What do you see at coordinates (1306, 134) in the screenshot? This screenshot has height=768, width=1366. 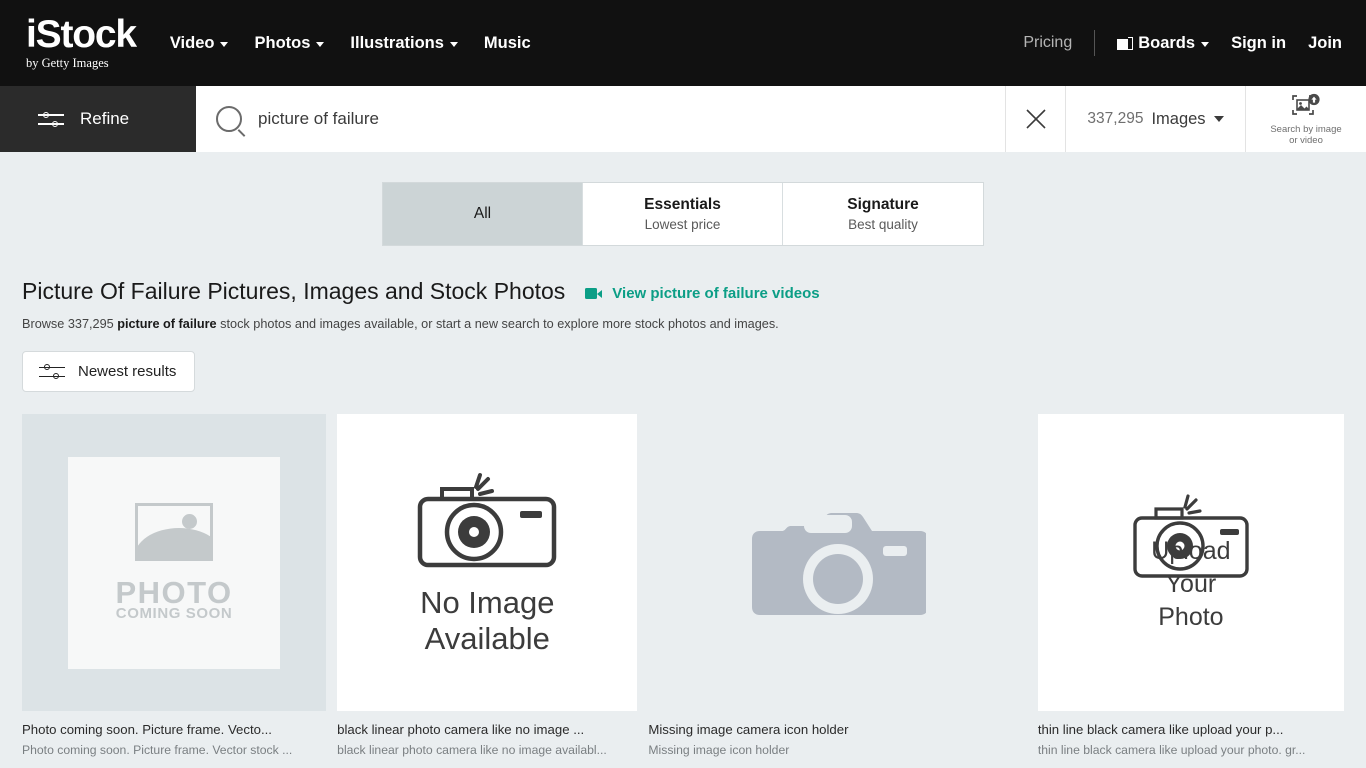 I see `search-by-image-label: Search by image or video` at bounding box center [1306, 134].